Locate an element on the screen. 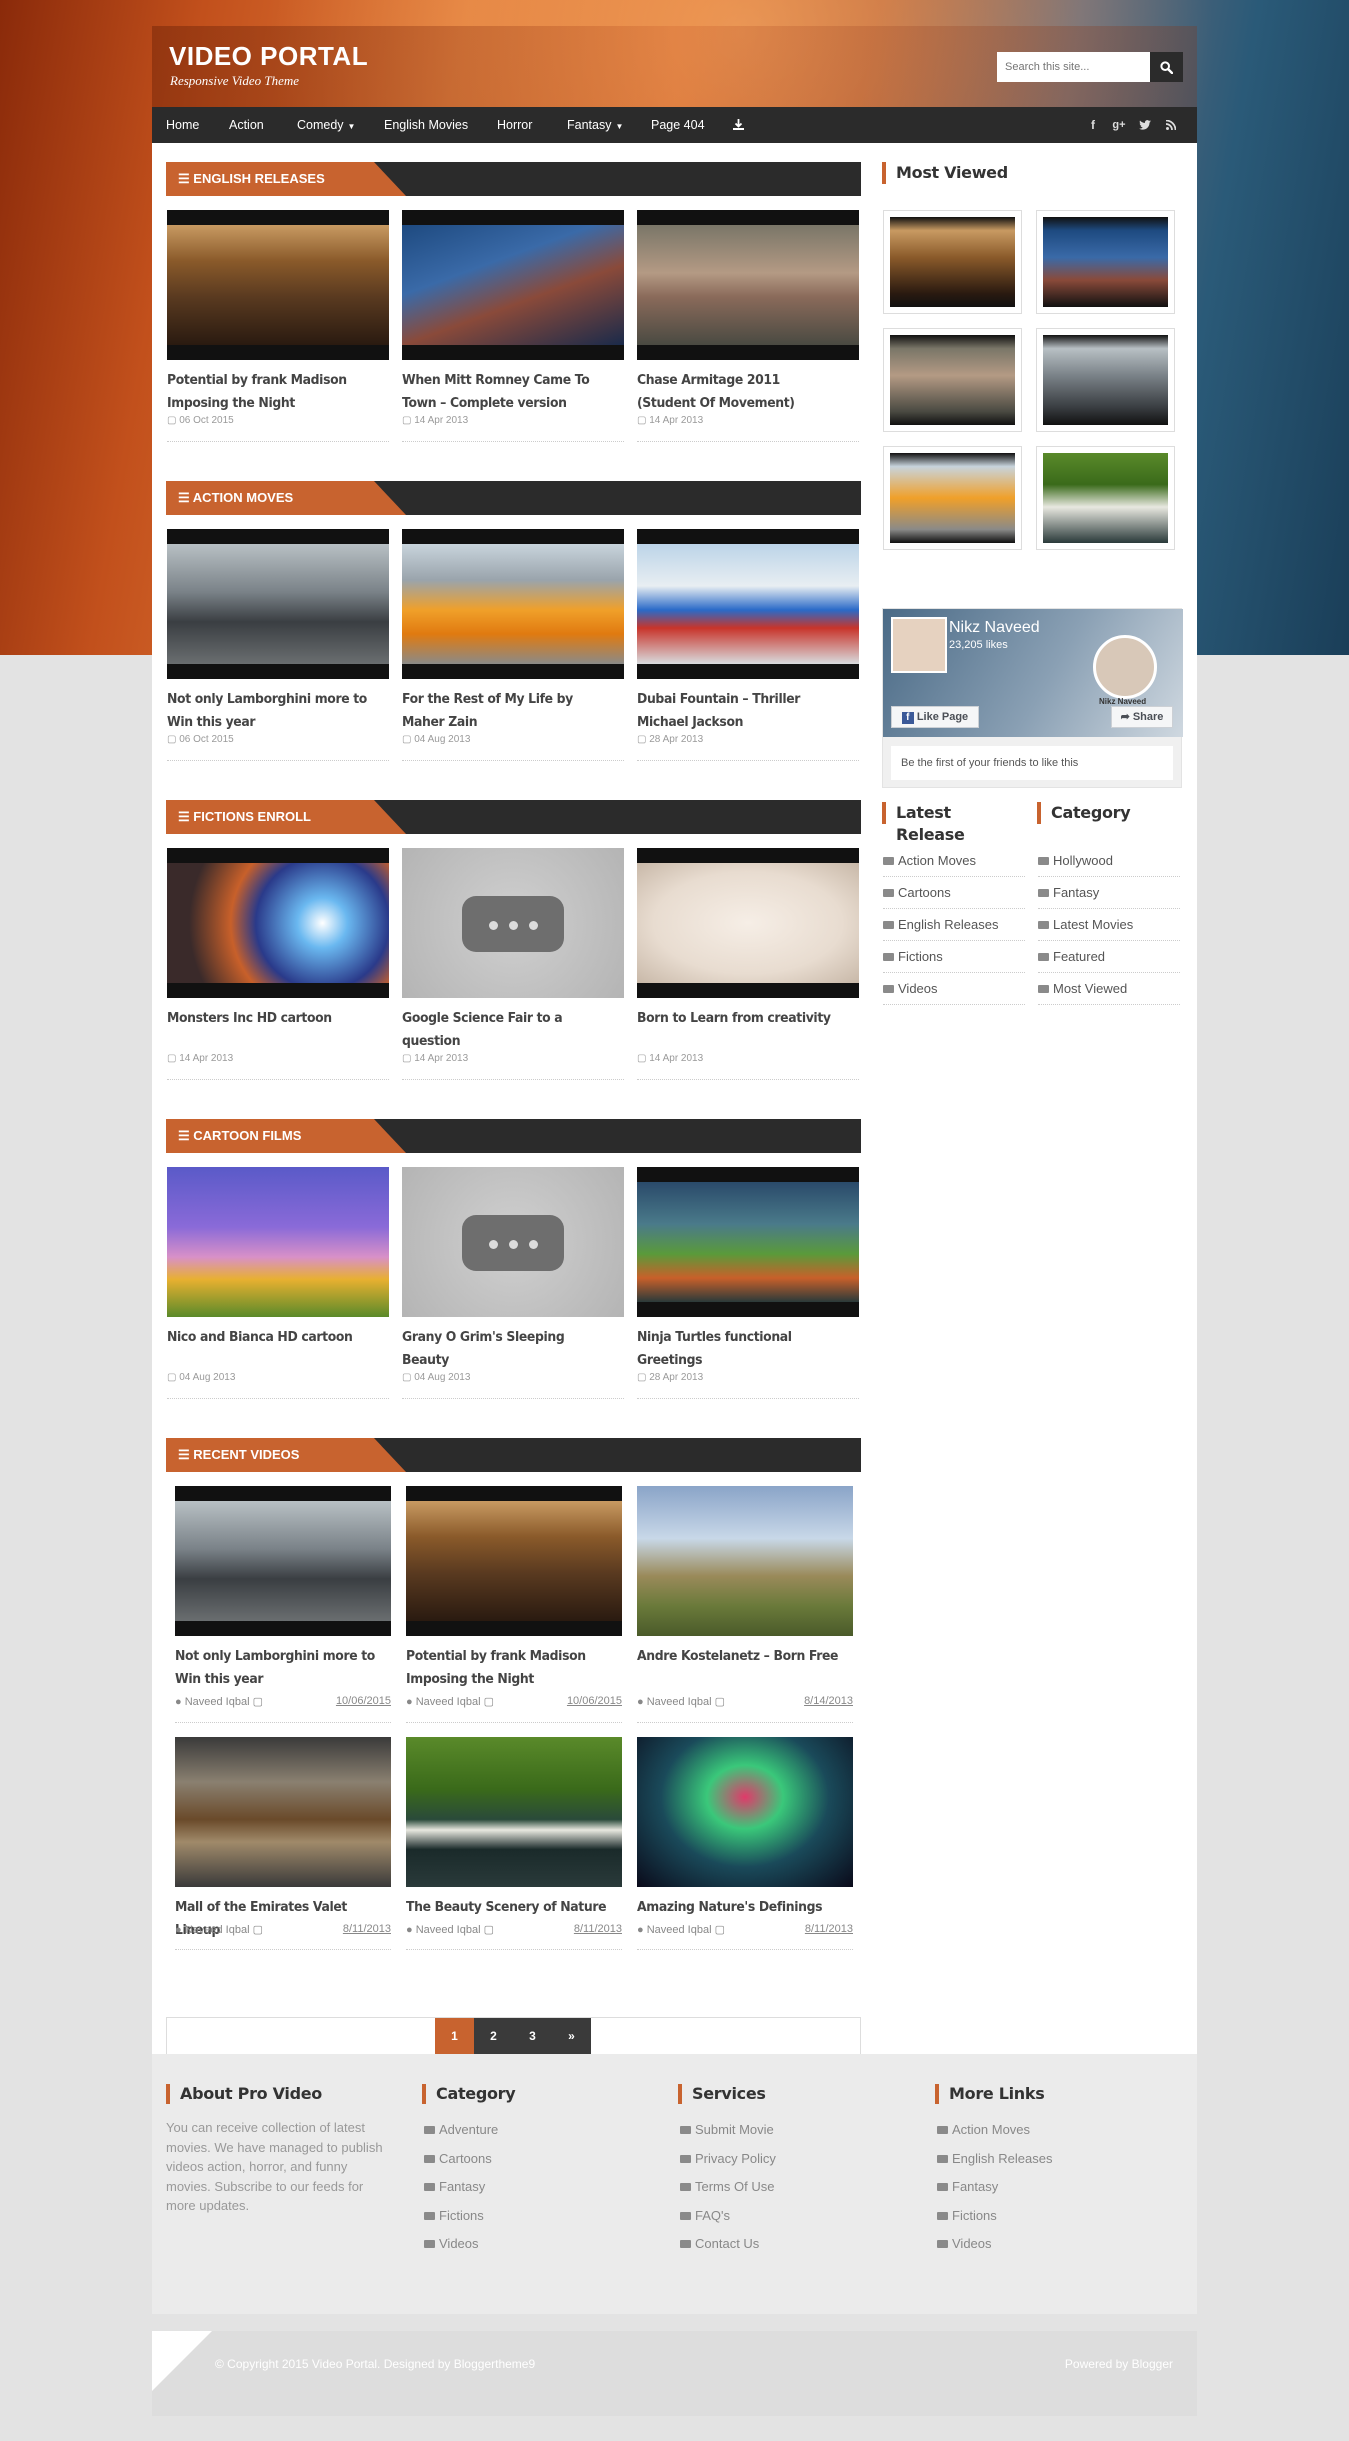  list-item: Latest Movies is located at coordinates (1109, 925).